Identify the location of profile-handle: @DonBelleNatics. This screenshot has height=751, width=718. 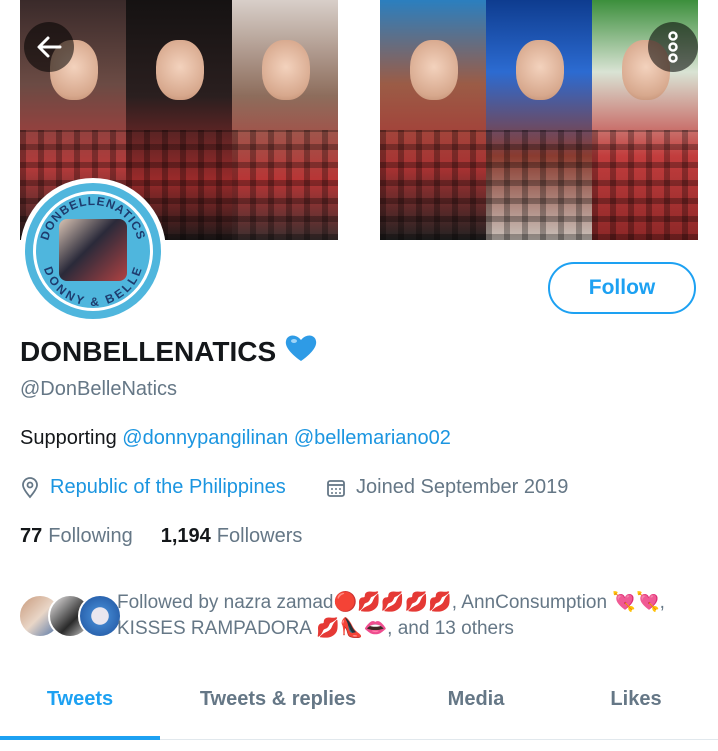
(99, 389).